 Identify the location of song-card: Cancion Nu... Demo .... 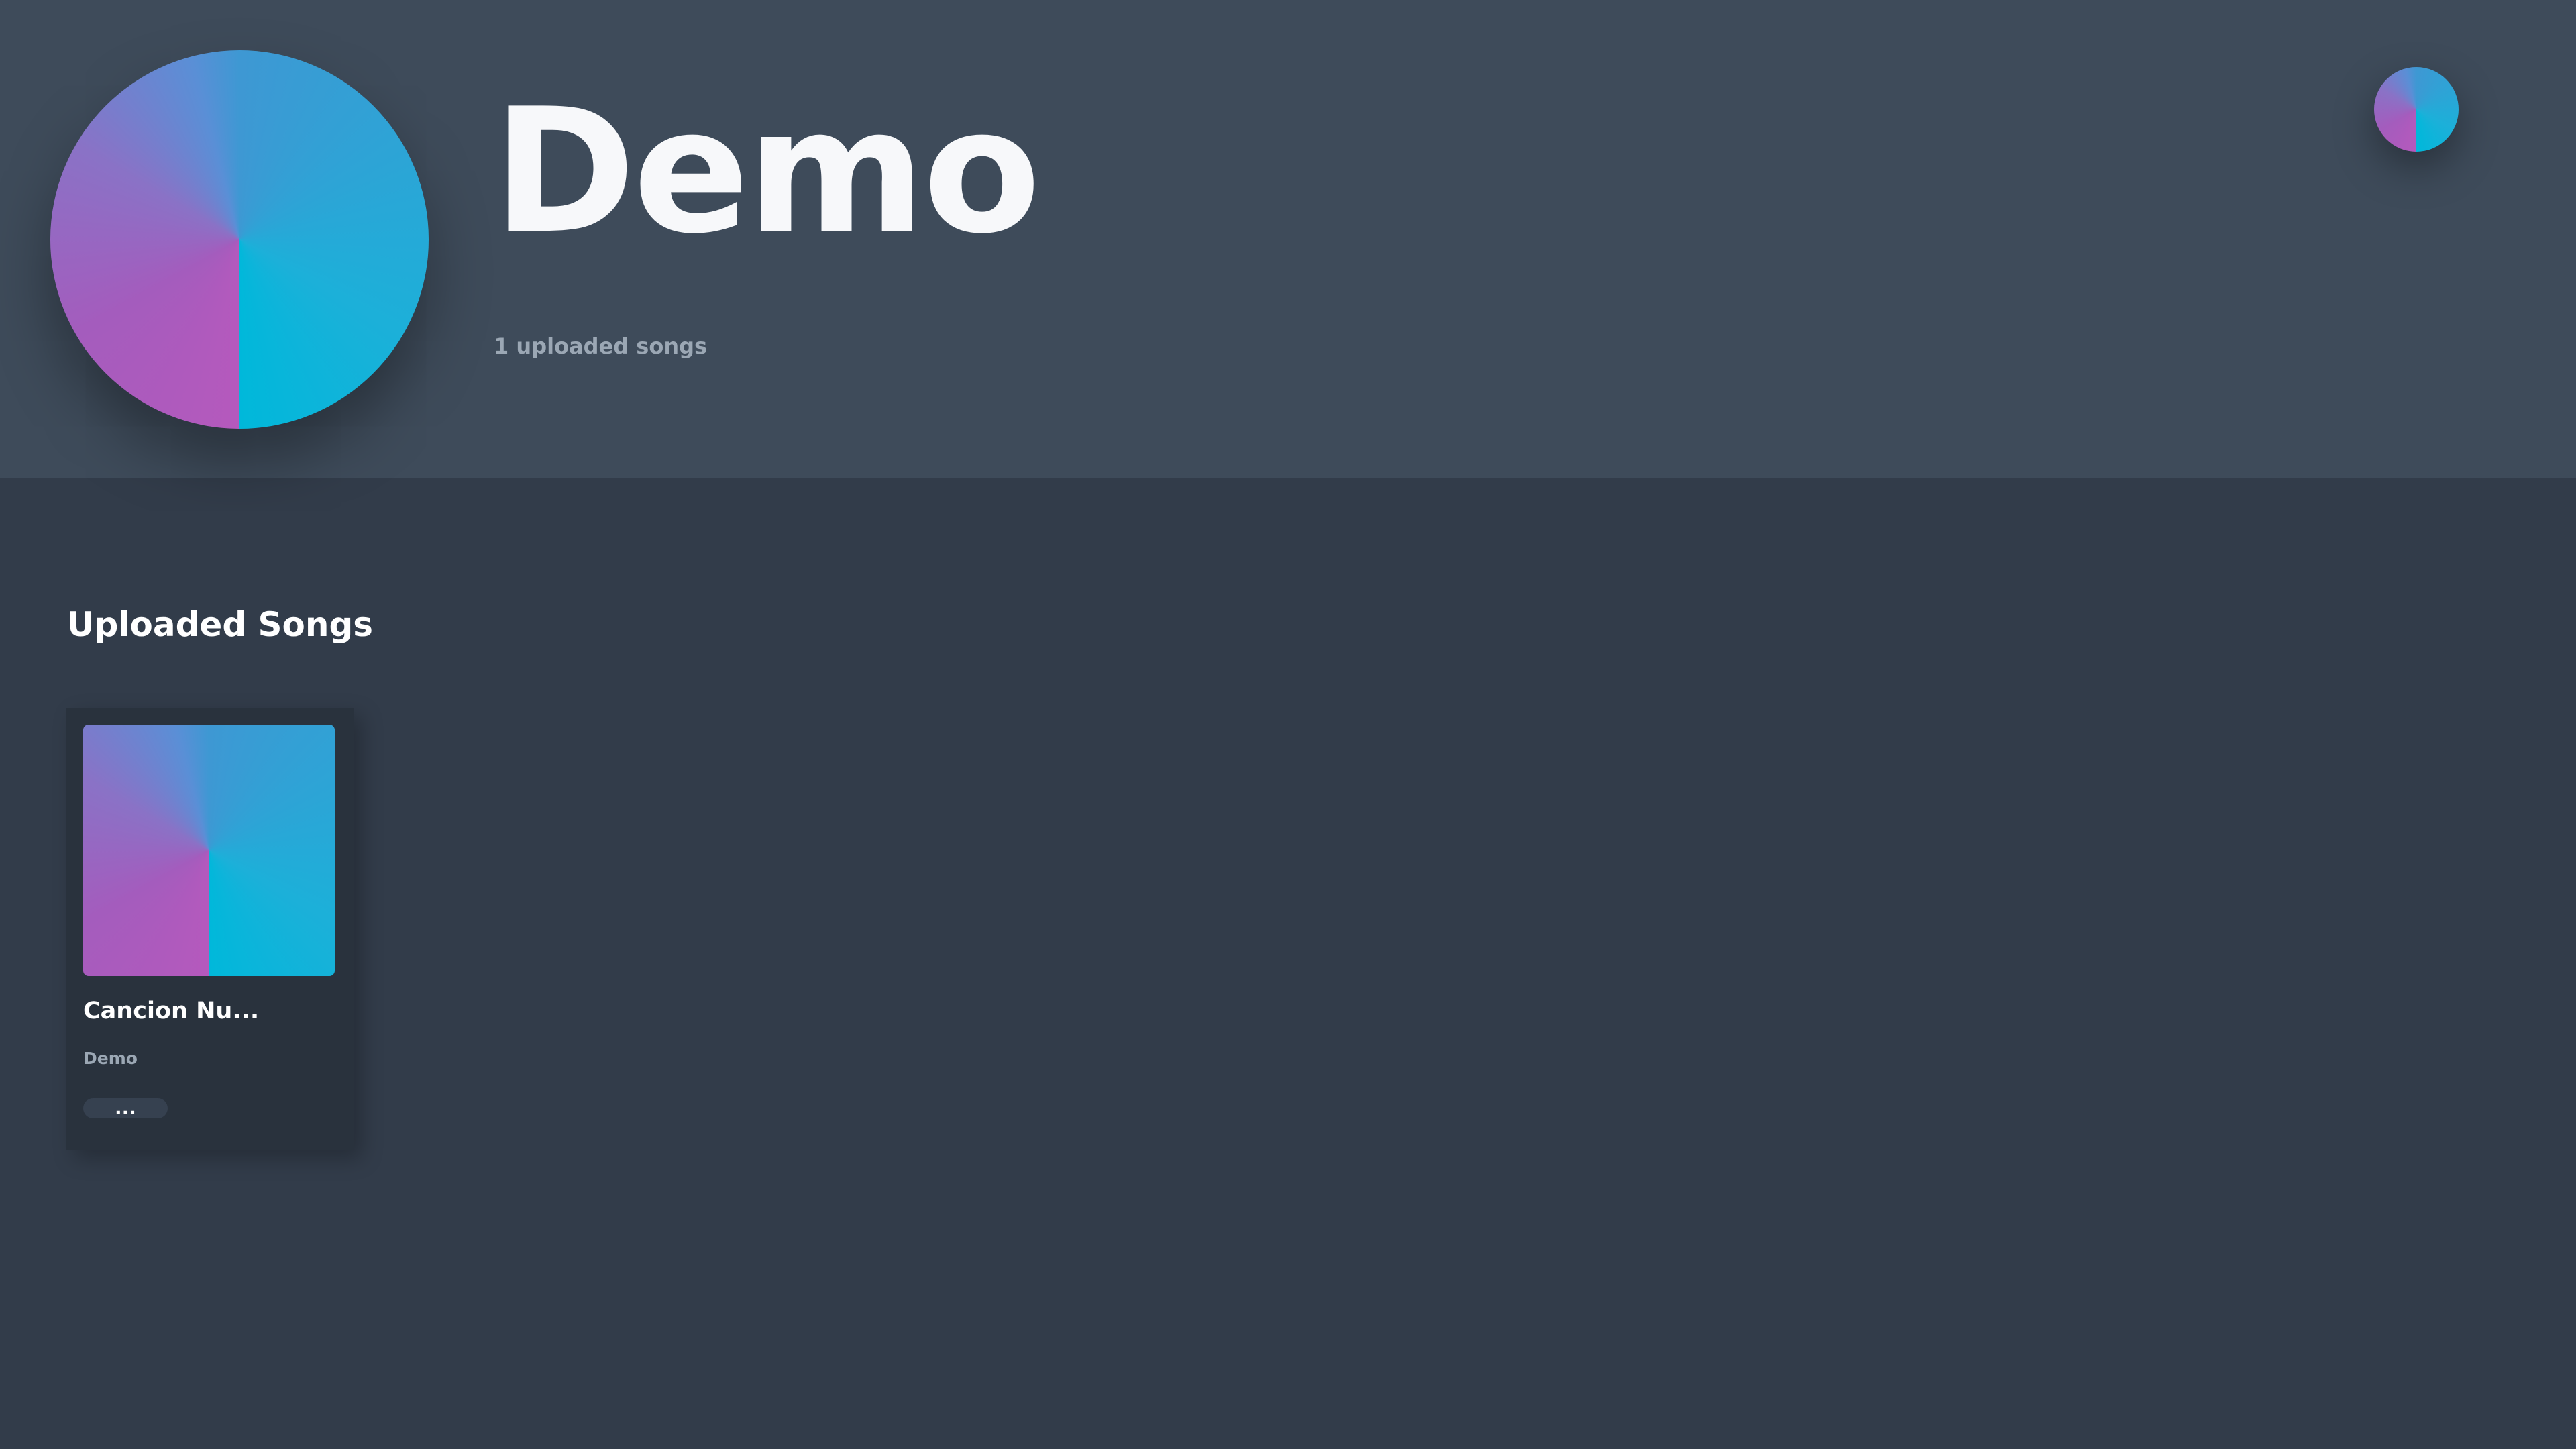
(210, 929).